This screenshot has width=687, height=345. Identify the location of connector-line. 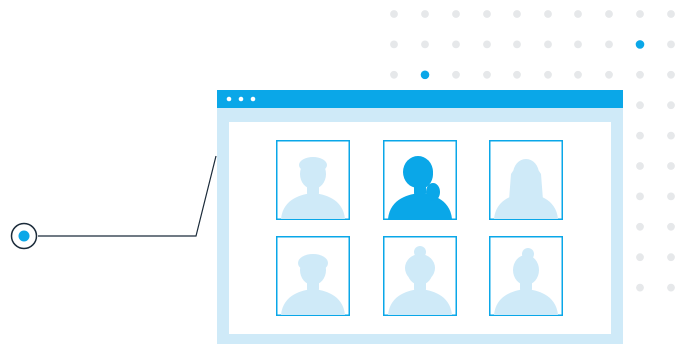
(127, 196).